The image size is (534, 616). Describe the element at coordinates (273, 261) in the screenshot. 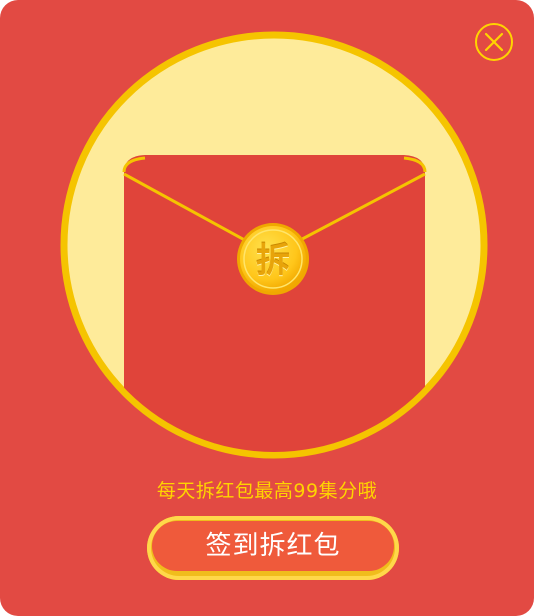

I see `open-seal-button: 拆` at that location.